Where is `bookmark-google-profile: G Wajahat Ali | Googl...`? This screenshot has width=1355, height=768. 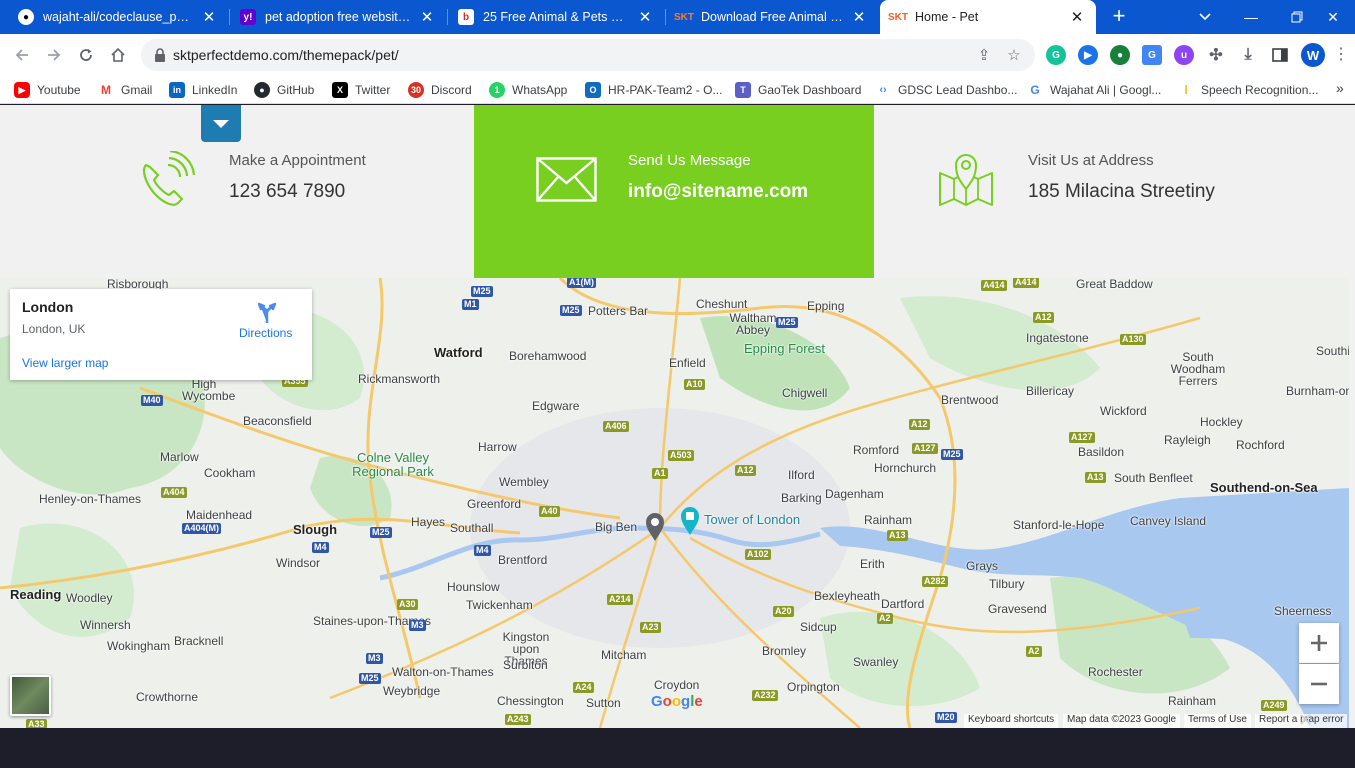
bookmark-google-profile: G Wajahat Ali | Googl... is located at coordinates (1094, 90).